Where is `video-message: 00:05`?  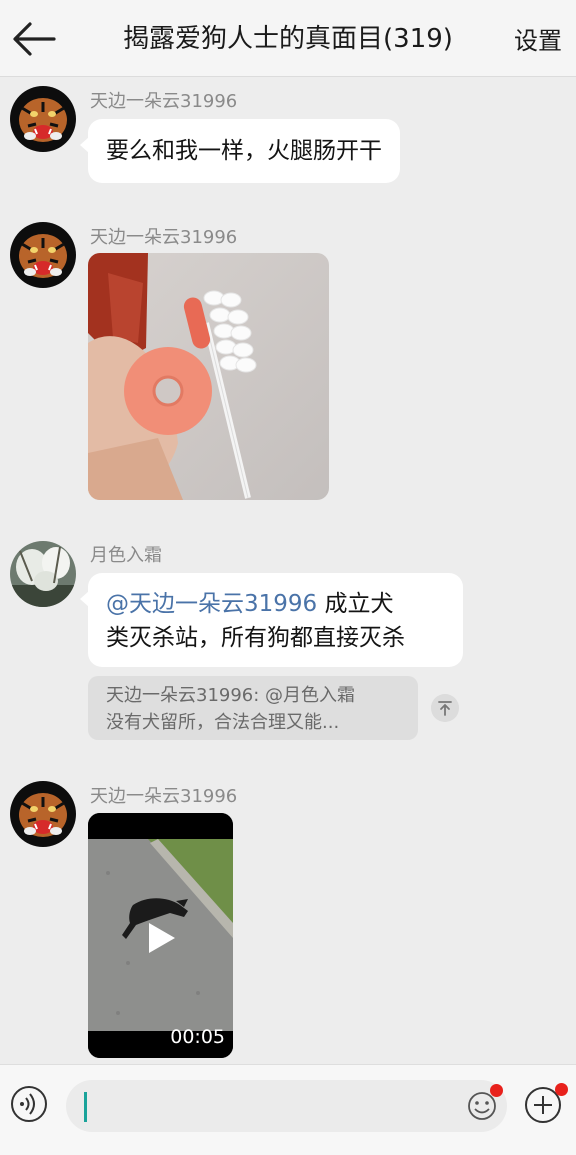 video-message: 00:05 is located at coordinates (160, 935).